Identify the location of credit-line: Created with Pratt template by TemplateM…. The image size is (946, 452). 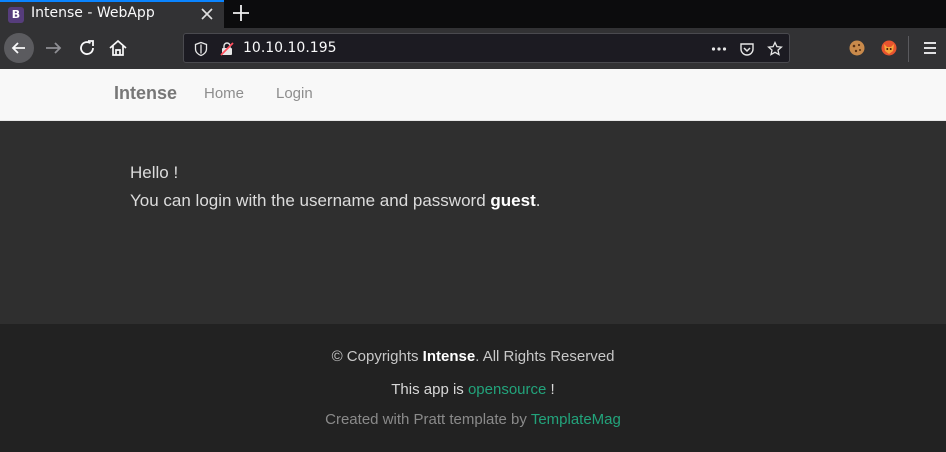
(473, 419).